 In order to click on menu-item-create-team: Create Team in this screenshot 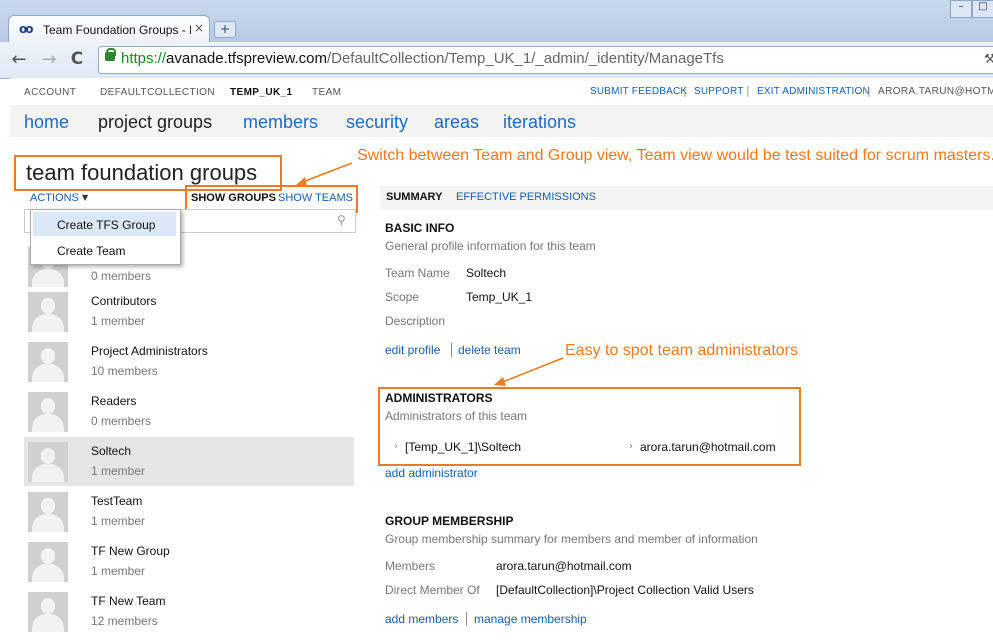, I will do `click(104, 250)`.